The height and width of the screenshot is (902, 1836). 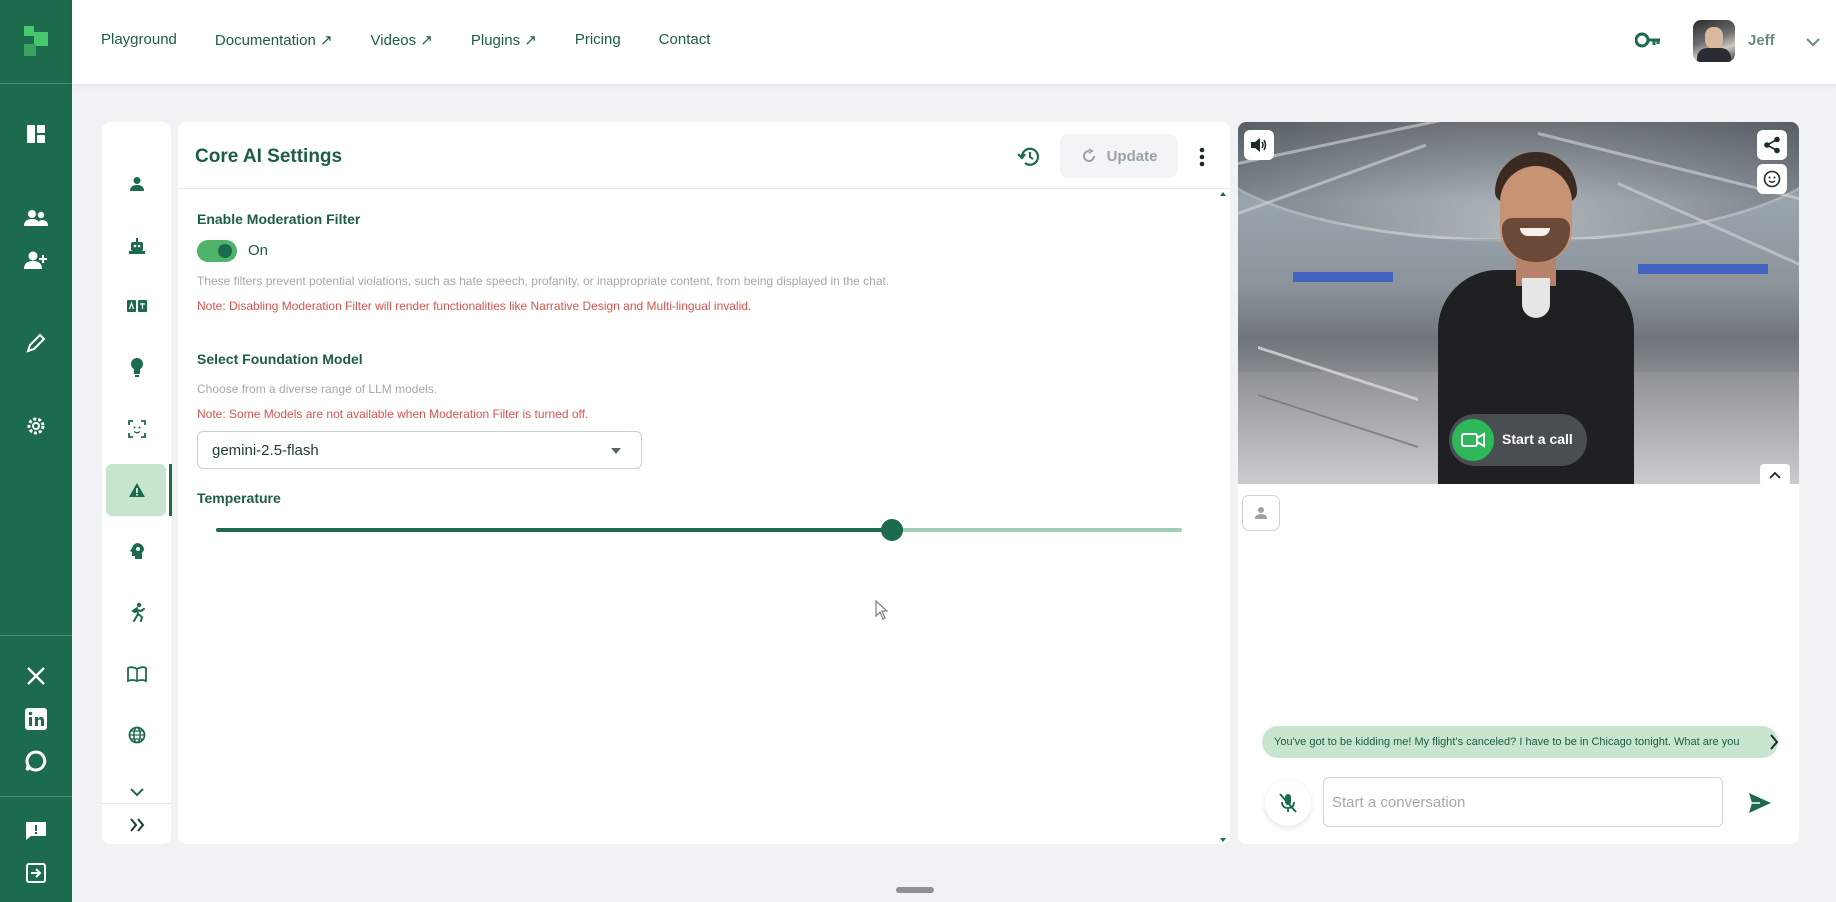 I want to click on user-name: Jeff, so click(x=1761, y=40).